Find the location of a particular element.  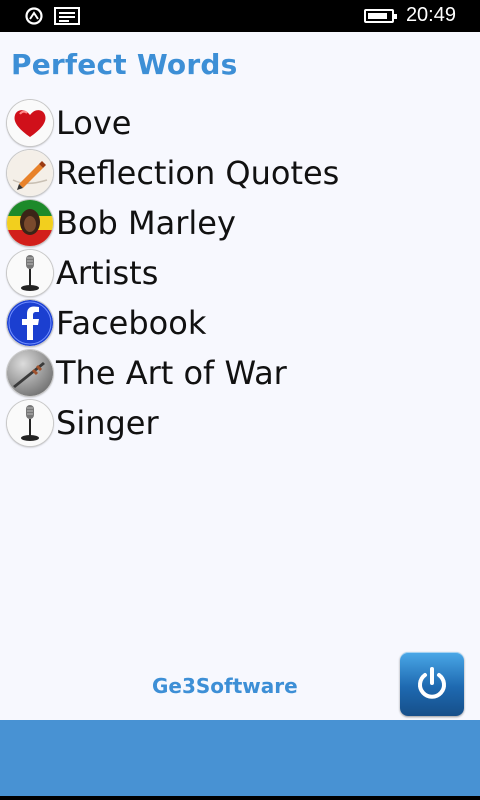

screen-bottom-edge is located at coordinates (240, 798).